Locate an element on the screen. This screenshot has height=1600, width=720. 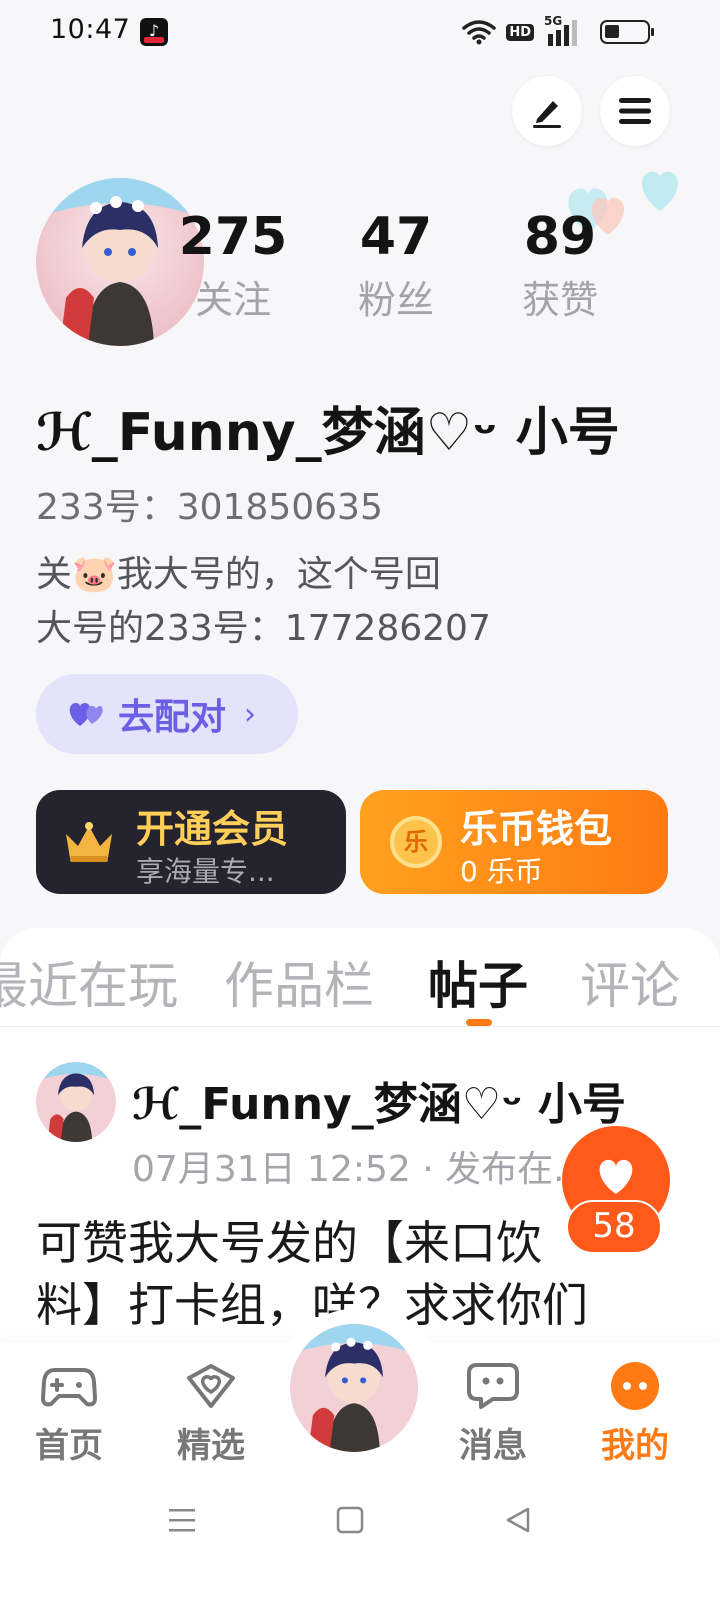
stat-label: 关注 is located at coordinates (232, 300).